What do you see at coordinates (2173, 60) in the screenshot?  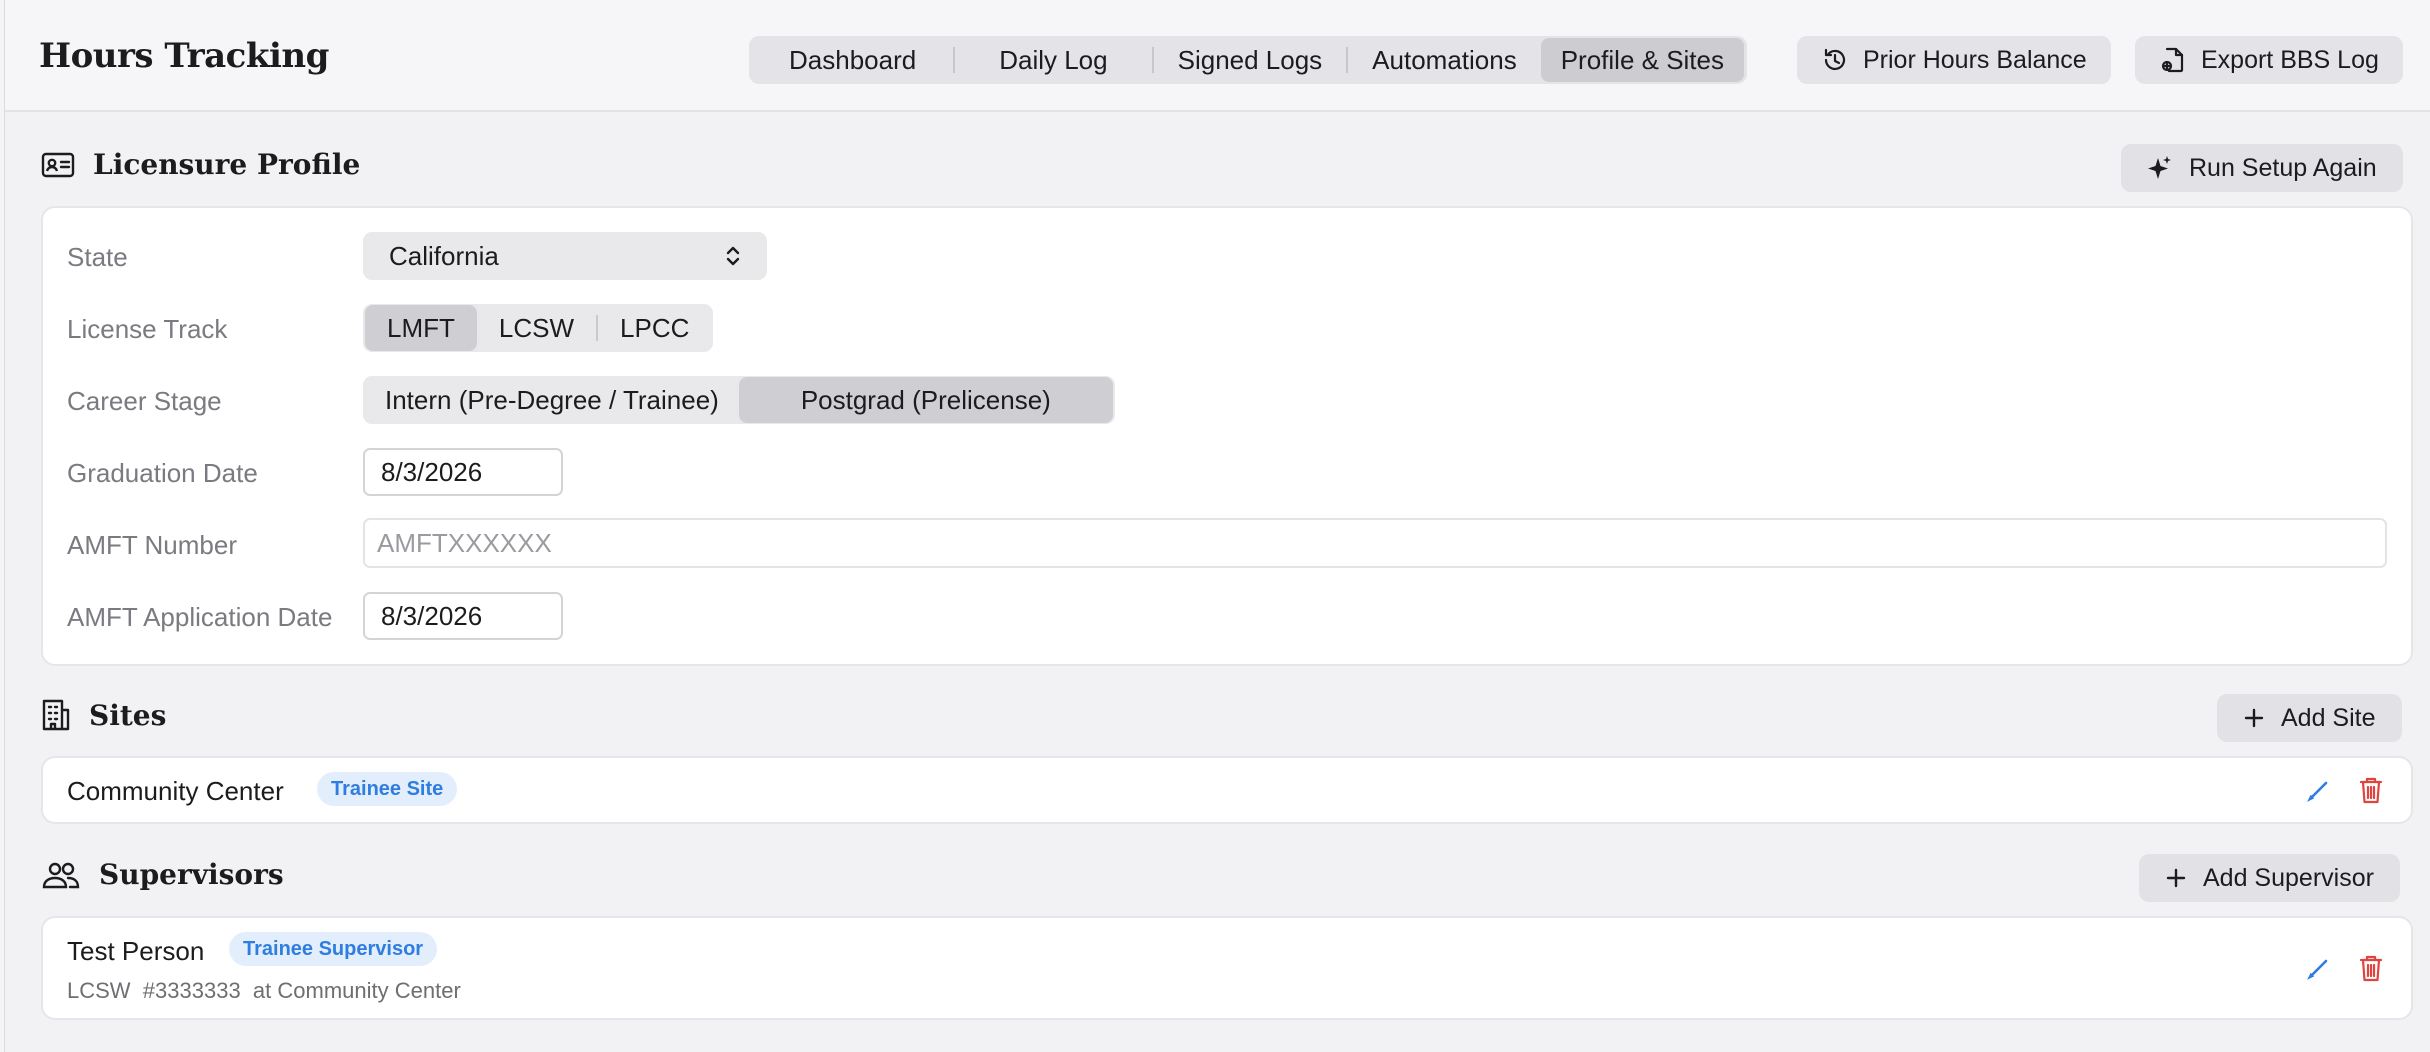 I see `document-export-icon` at bounding box center [2173, 60].